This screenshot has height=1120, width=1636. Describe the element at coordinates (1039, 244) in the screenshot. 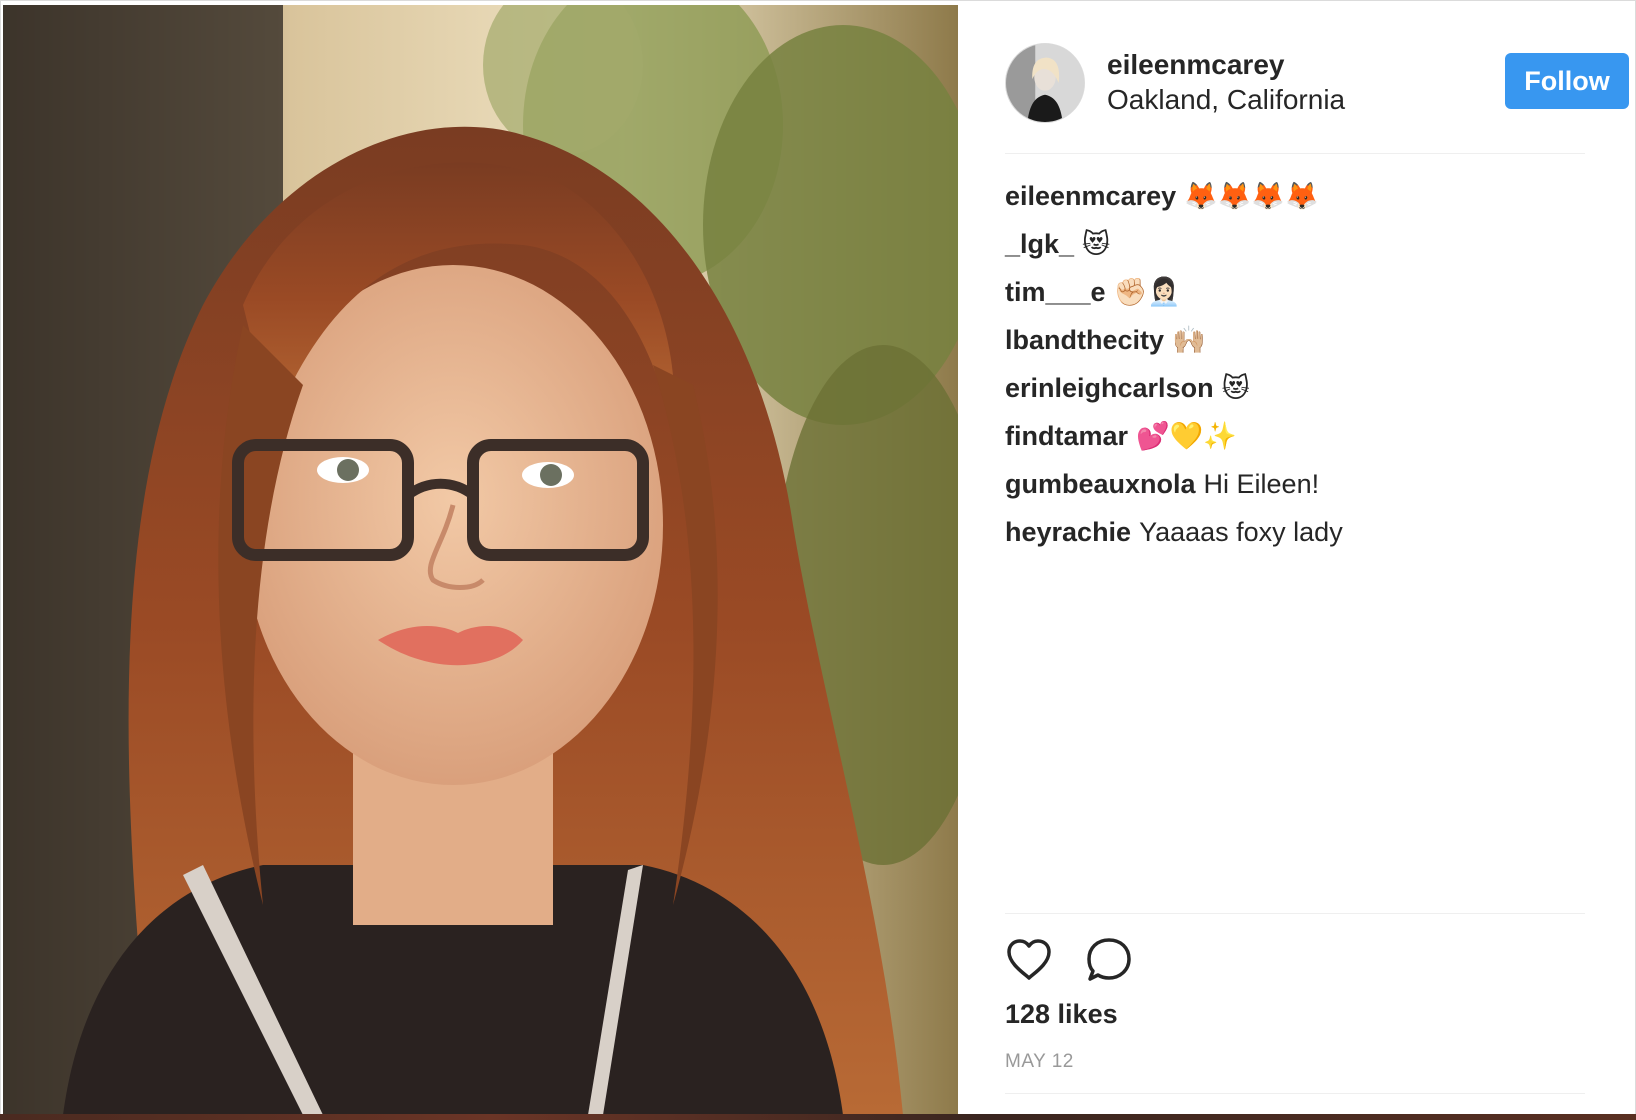

I see `comment-username: _lgk_` at that location.